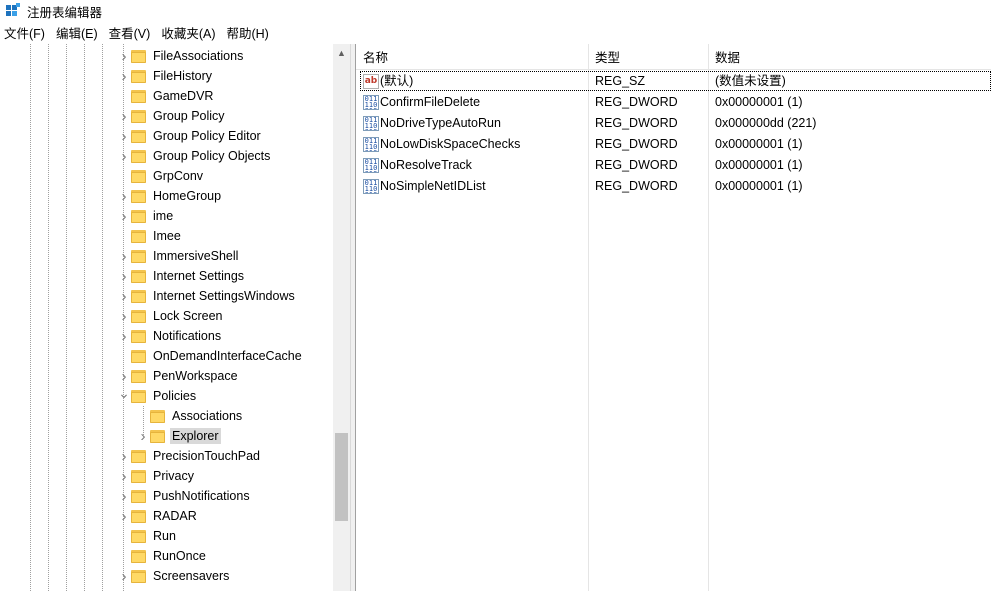 Image resolution: width=991 pixels, height=591 pixels. Describe the element at coordinates (196, 256) in the screenshot. I see `tree-node-label: ImmersiveShell` at that location.